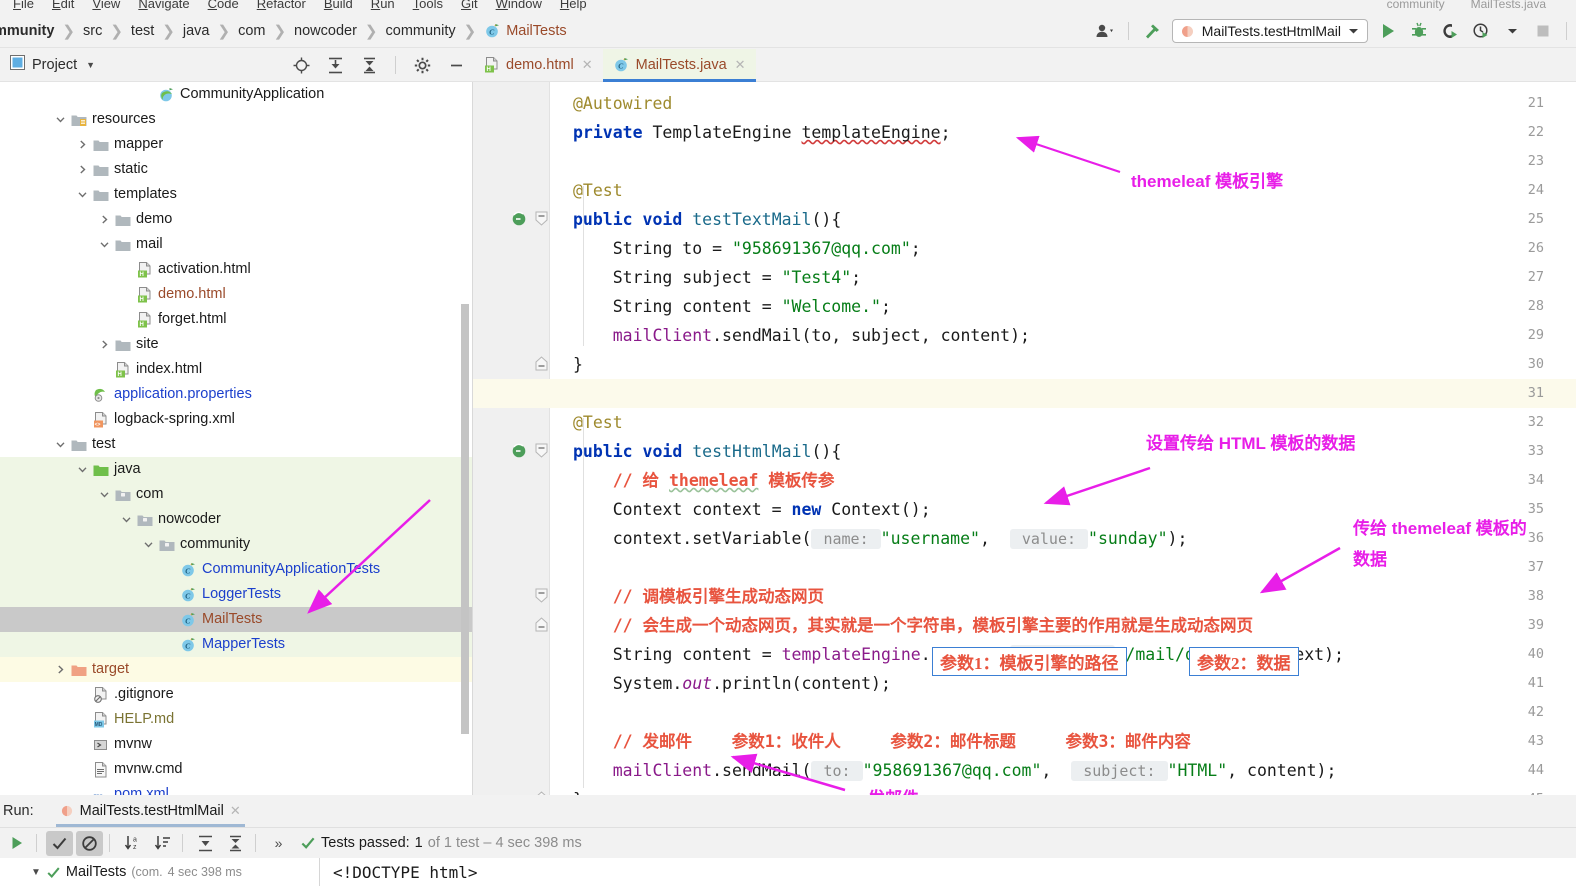 The image size is (1576, 886). I want to click on tree-node-resources: resources, so click(236, 119).